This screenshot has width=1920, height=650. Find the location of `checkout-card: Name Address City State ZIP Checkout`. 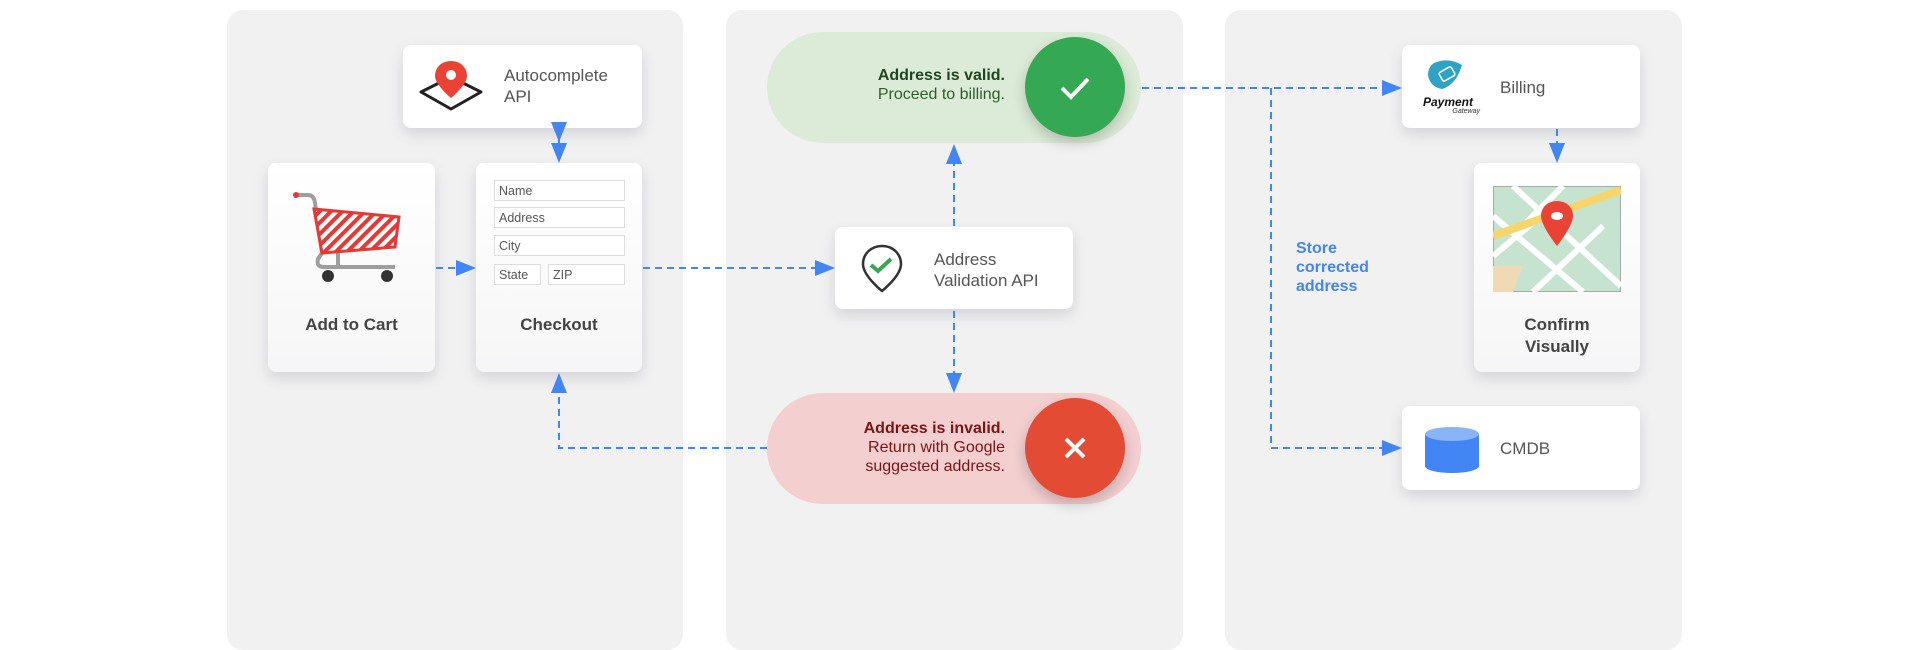

checkout-card: Name Address City State ZIP Checkout is located at coordinates (559, 267).